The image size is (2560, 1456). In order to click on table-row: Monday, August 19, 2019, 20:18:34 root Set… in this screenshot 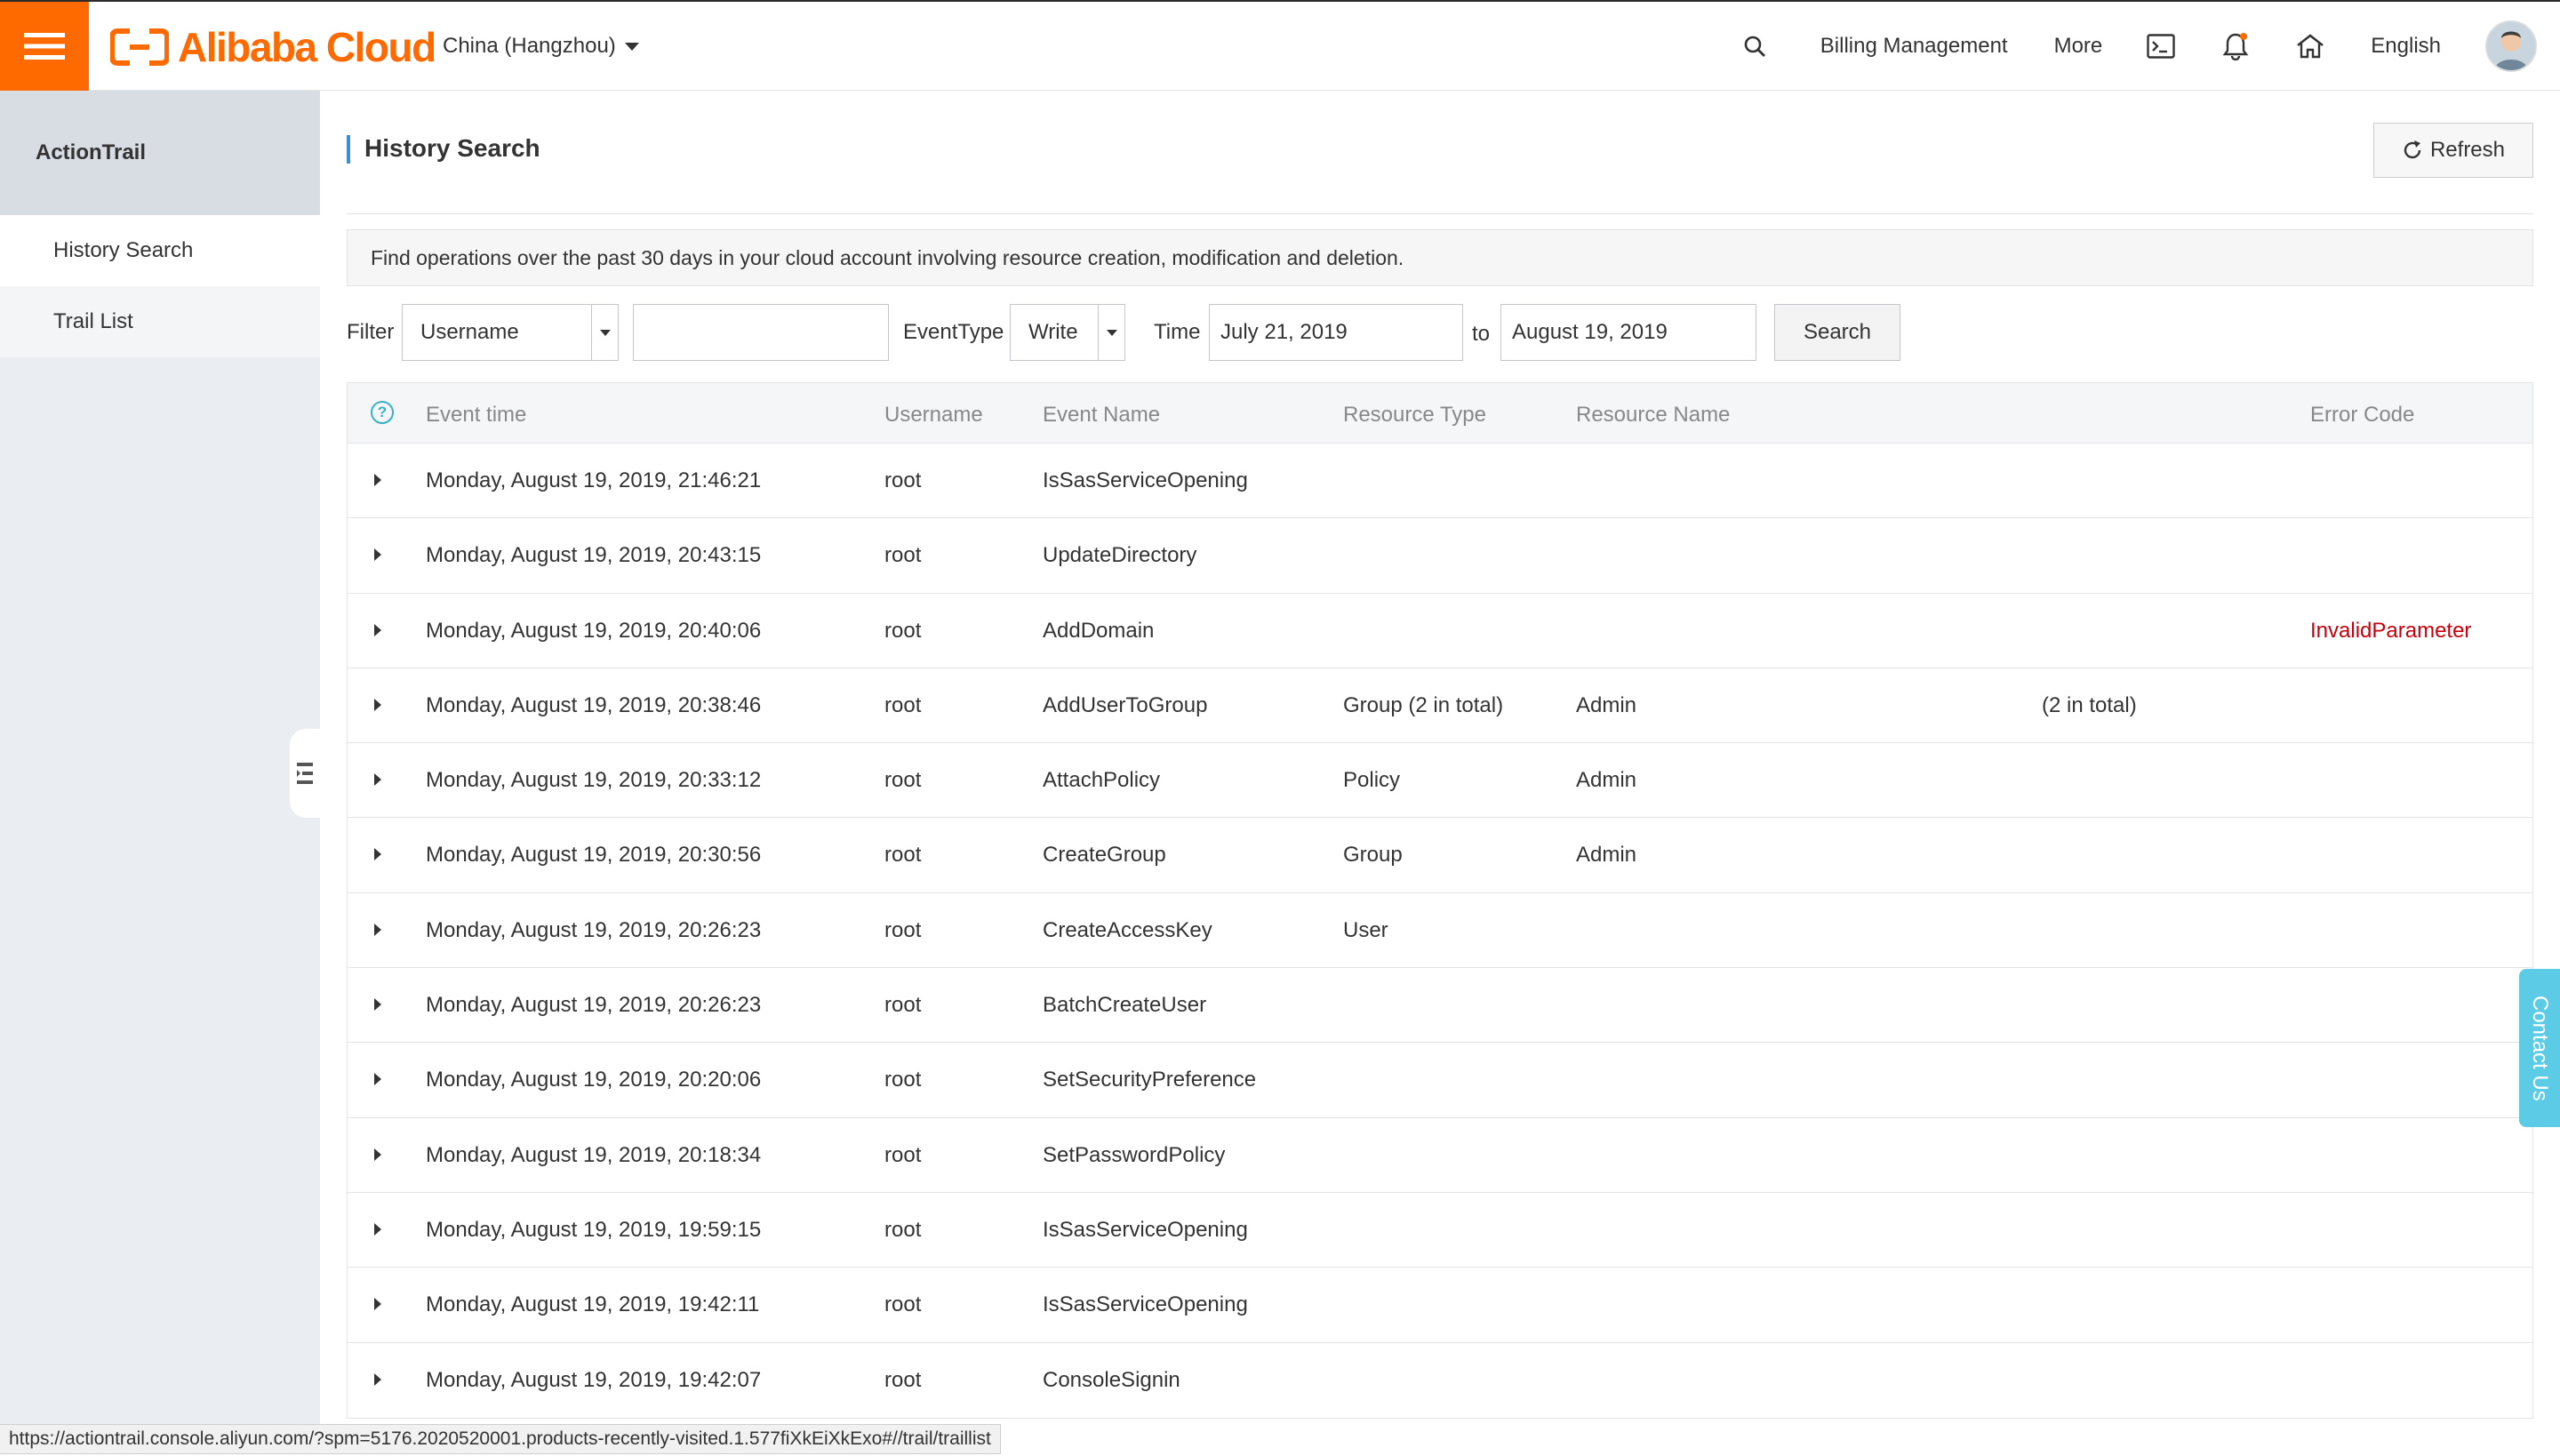, I will do `click(1440, 1155)`.